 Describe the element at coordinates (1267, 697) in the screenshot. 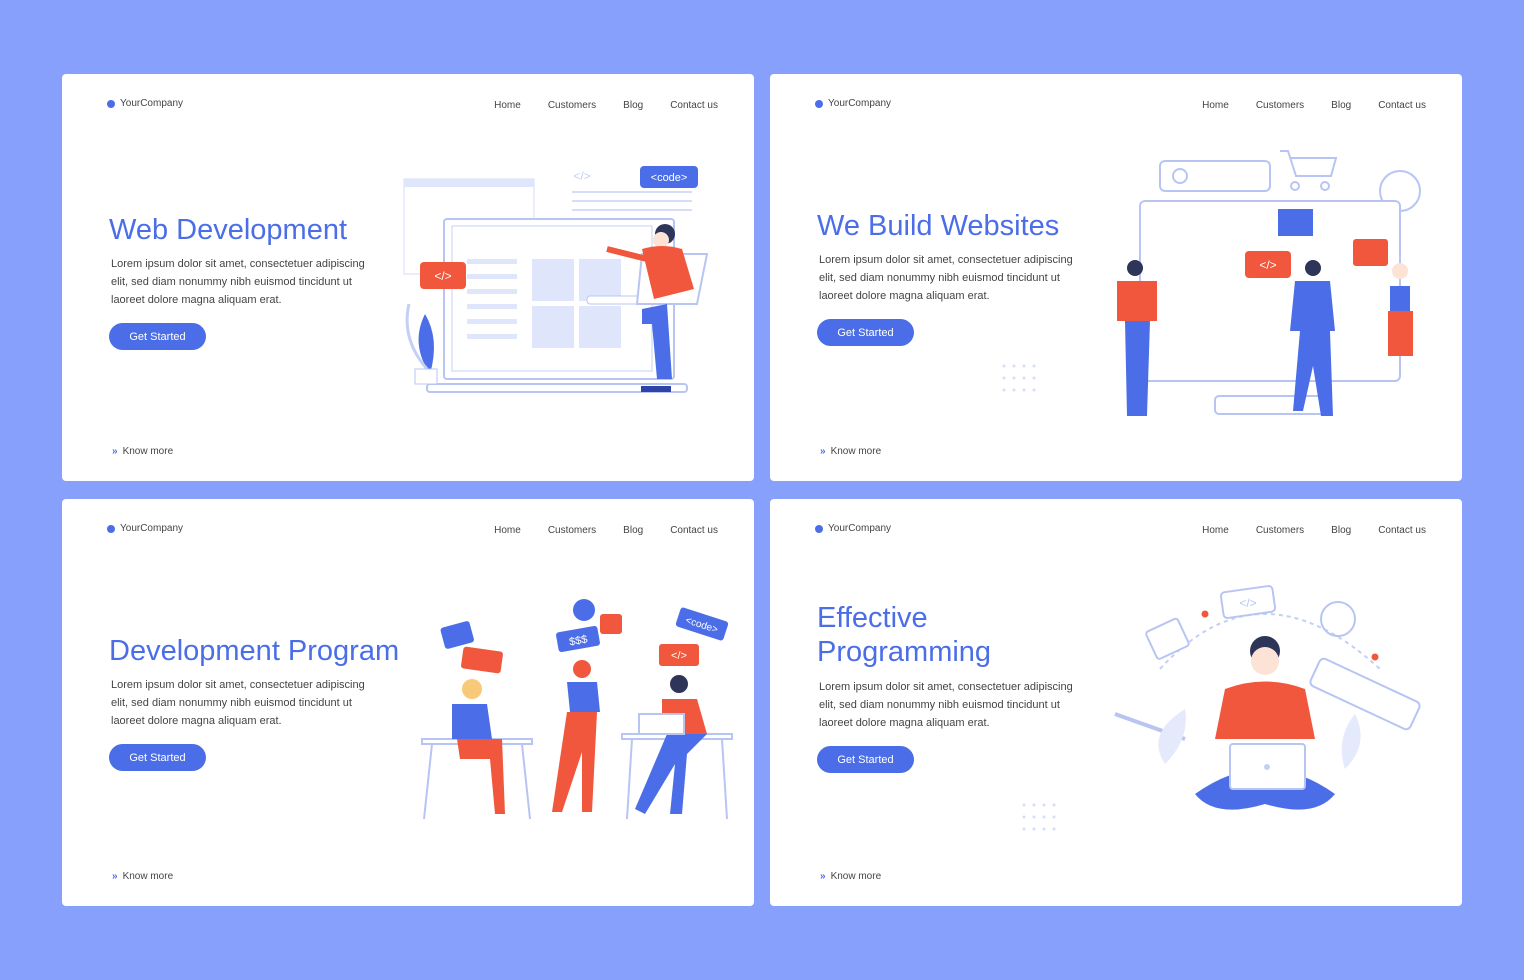

I see `effective-programming-illustration: </>` at that location.